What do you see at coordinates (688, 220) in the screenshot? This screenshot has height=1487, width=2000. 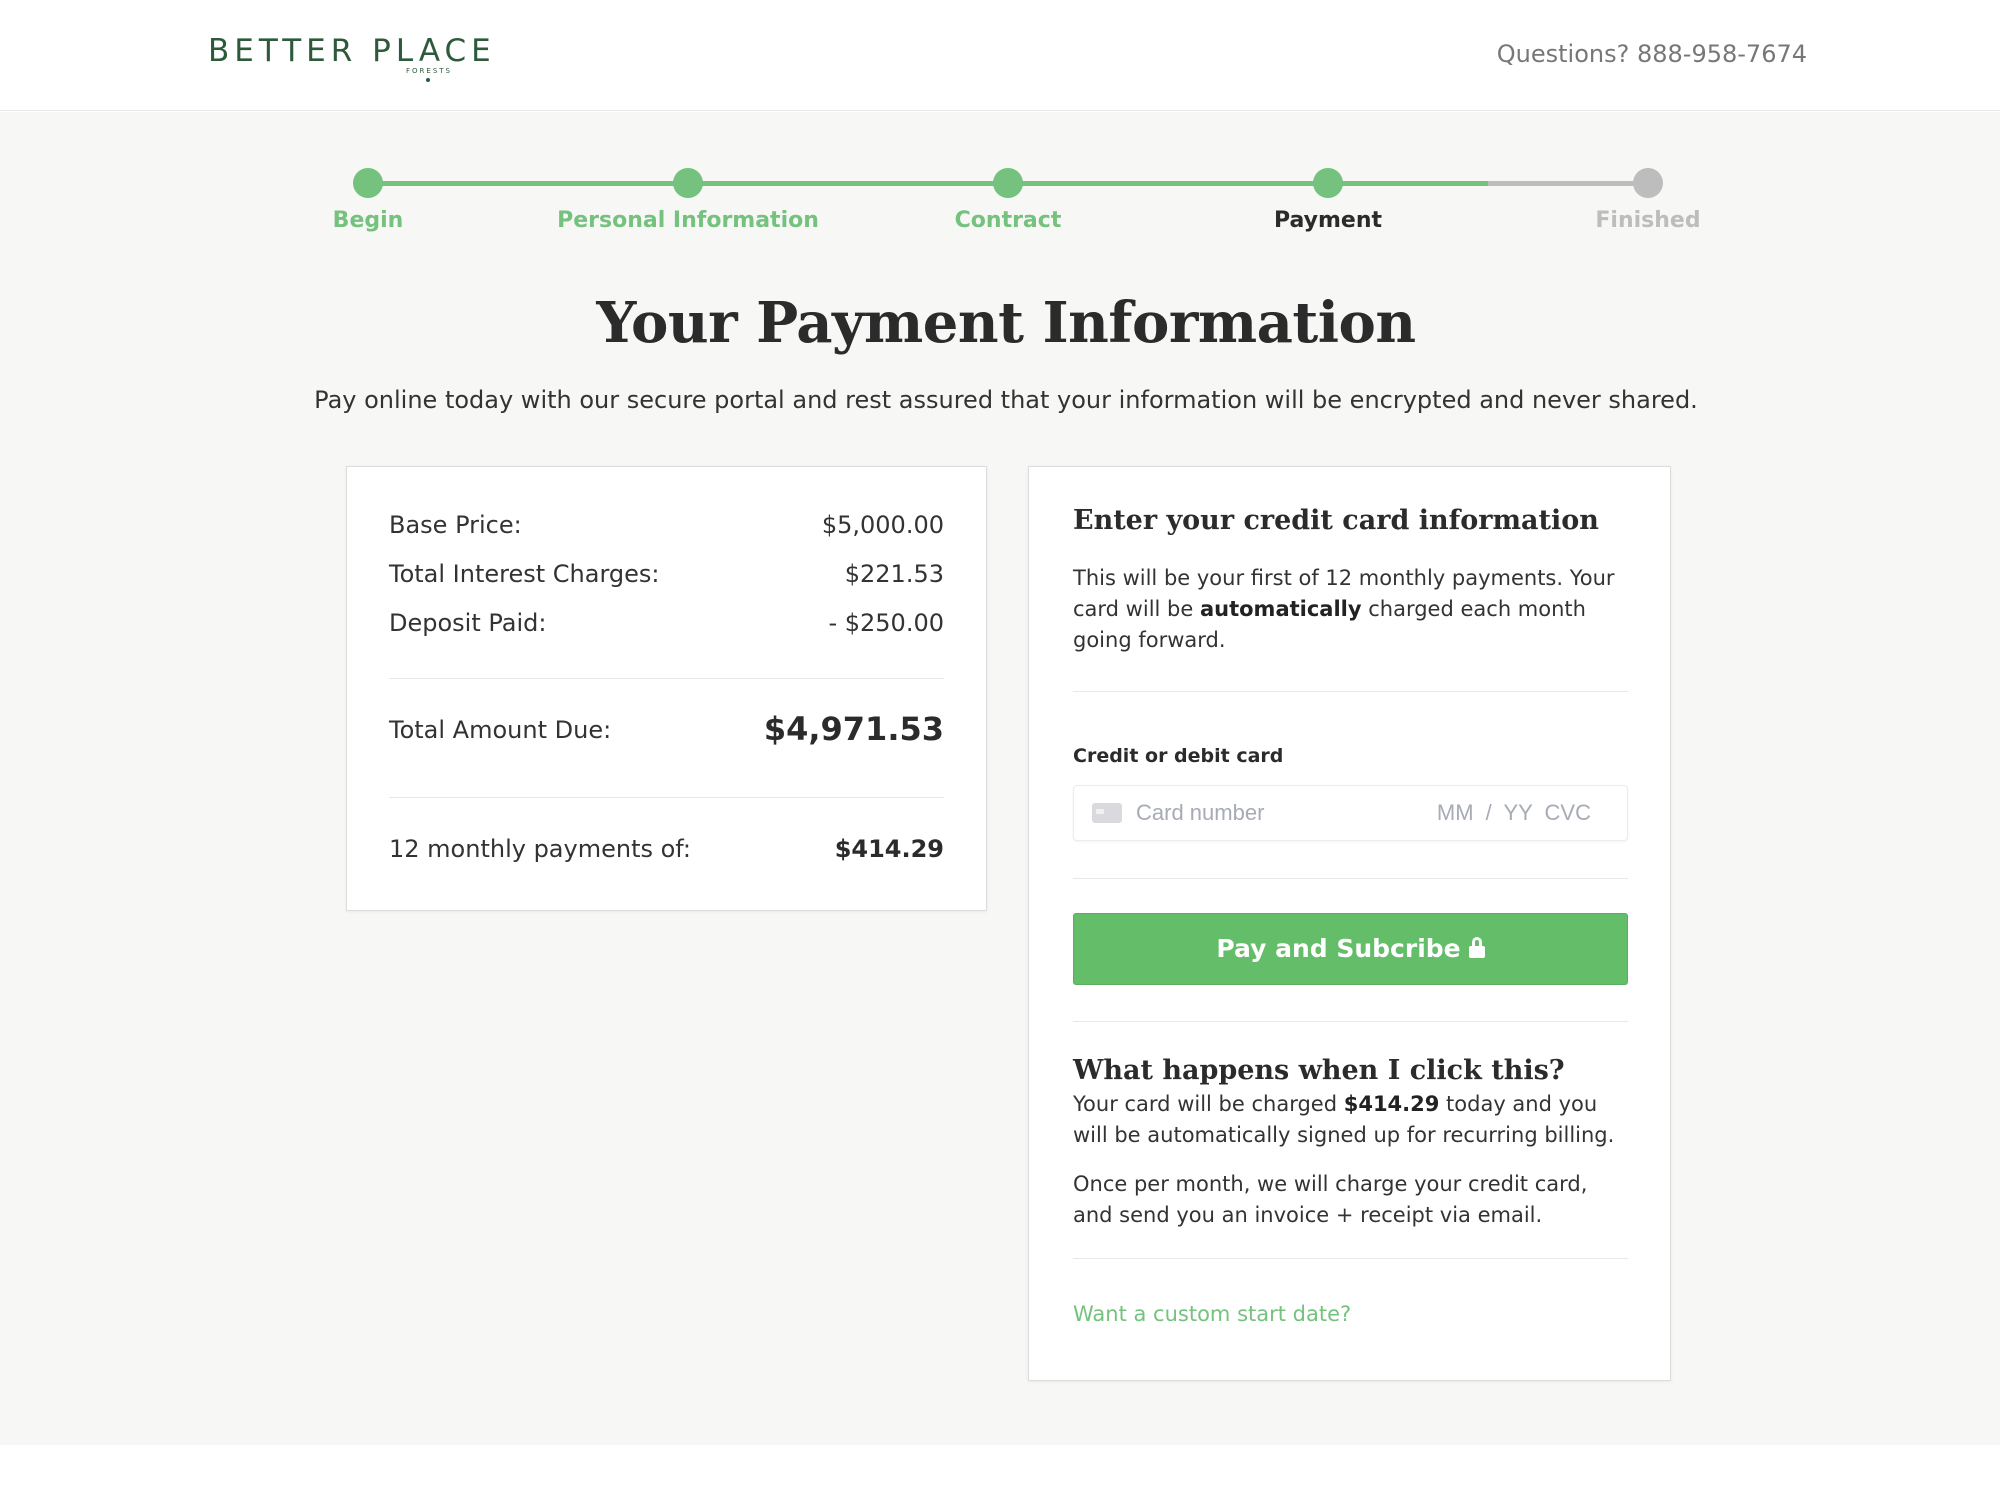 I see `step-label-personal-information: Personal Information` at bounding box center [688, 220].